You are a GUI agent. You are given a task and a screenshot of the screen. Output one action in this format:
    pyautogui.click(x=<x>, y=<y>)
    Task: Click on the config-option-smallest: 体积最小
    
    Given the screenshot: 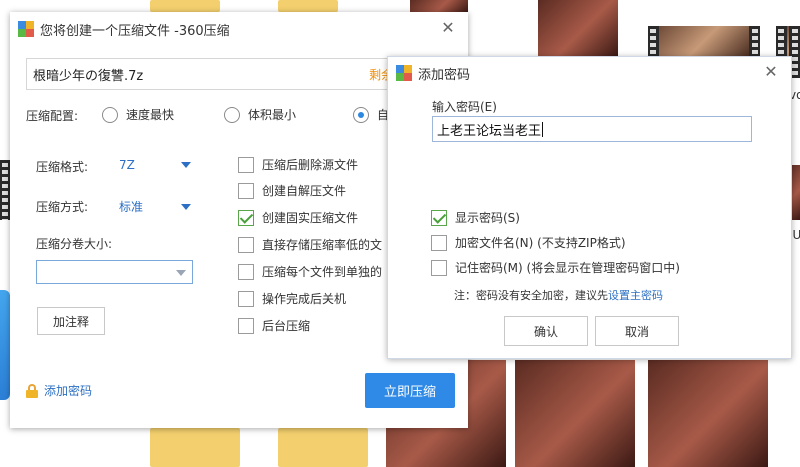 What is the action you would take?
    pyautogui.click(x=260, y=114)
    